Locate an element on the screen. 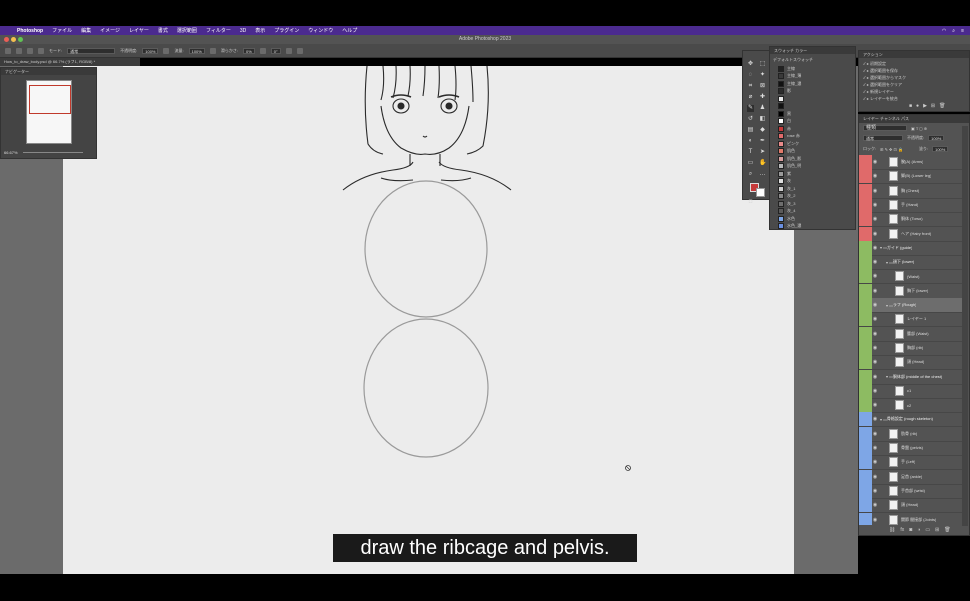  close-window-icon is located at coordinates (6, 39).